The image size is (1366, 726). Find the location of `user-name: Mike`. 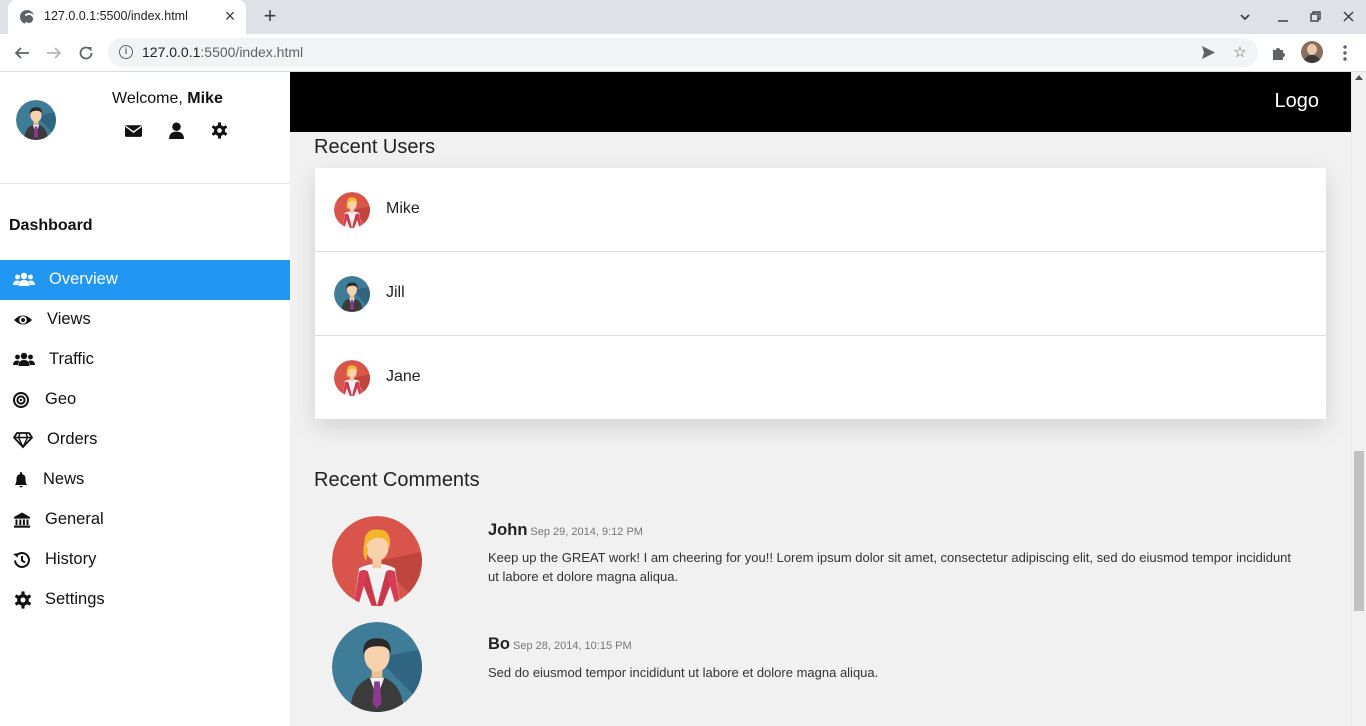

user-name: Mike is located at coordinates (403, 208).